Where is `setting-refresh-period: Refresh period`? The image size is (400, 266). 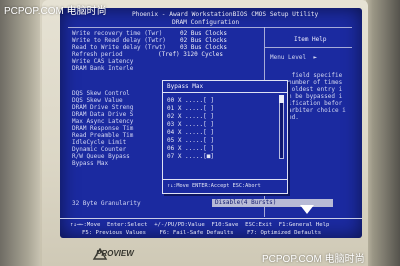 setting-refresh-period: Refresh period is located at coordinates (97, 54).